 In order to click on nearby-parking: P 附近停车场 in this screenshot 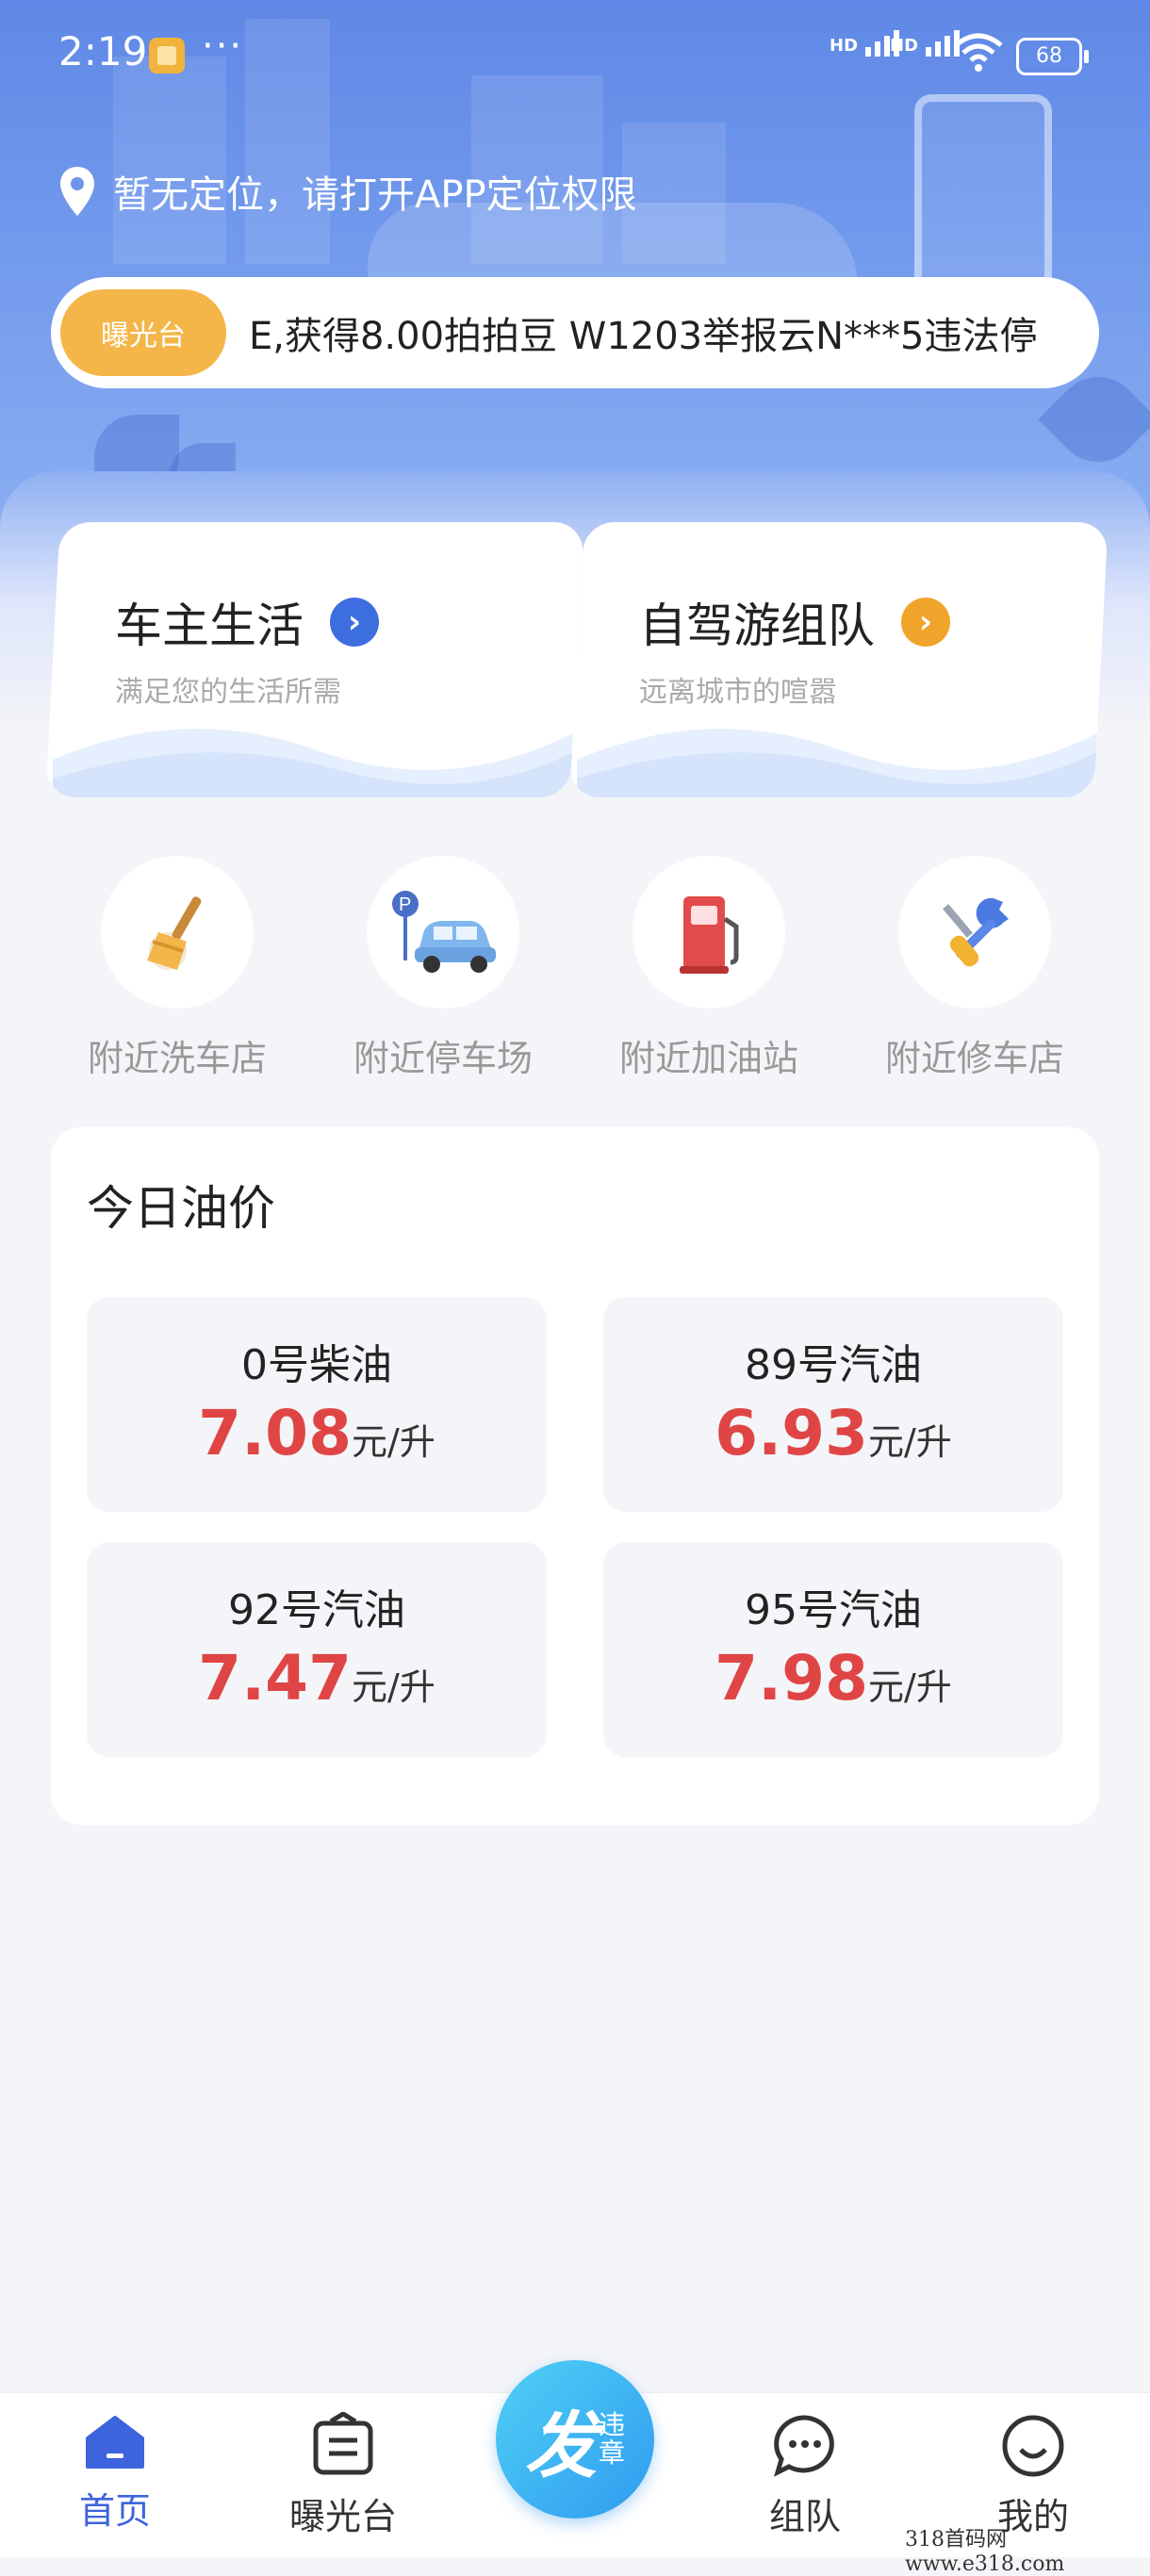, I will do `click(443, 968)`.